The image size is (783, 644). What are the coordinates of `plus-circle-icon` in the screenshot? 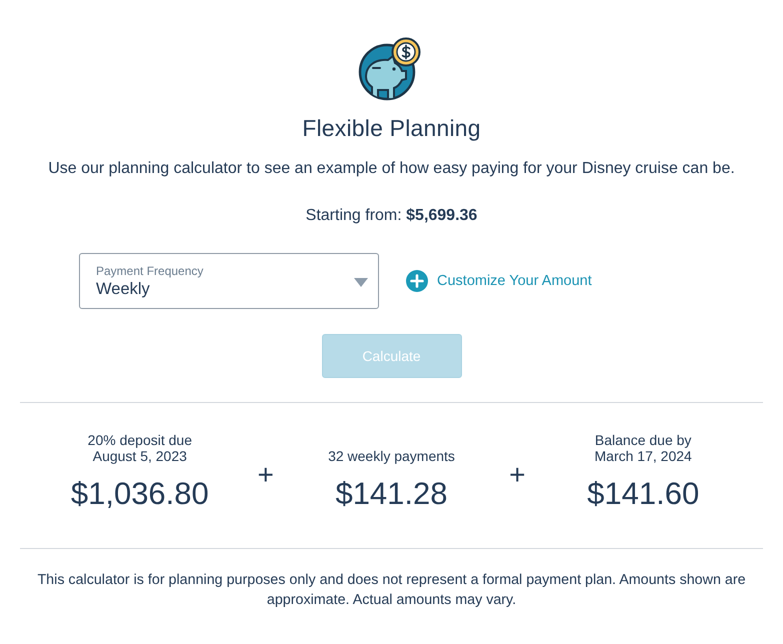 It's located at (417, 281).